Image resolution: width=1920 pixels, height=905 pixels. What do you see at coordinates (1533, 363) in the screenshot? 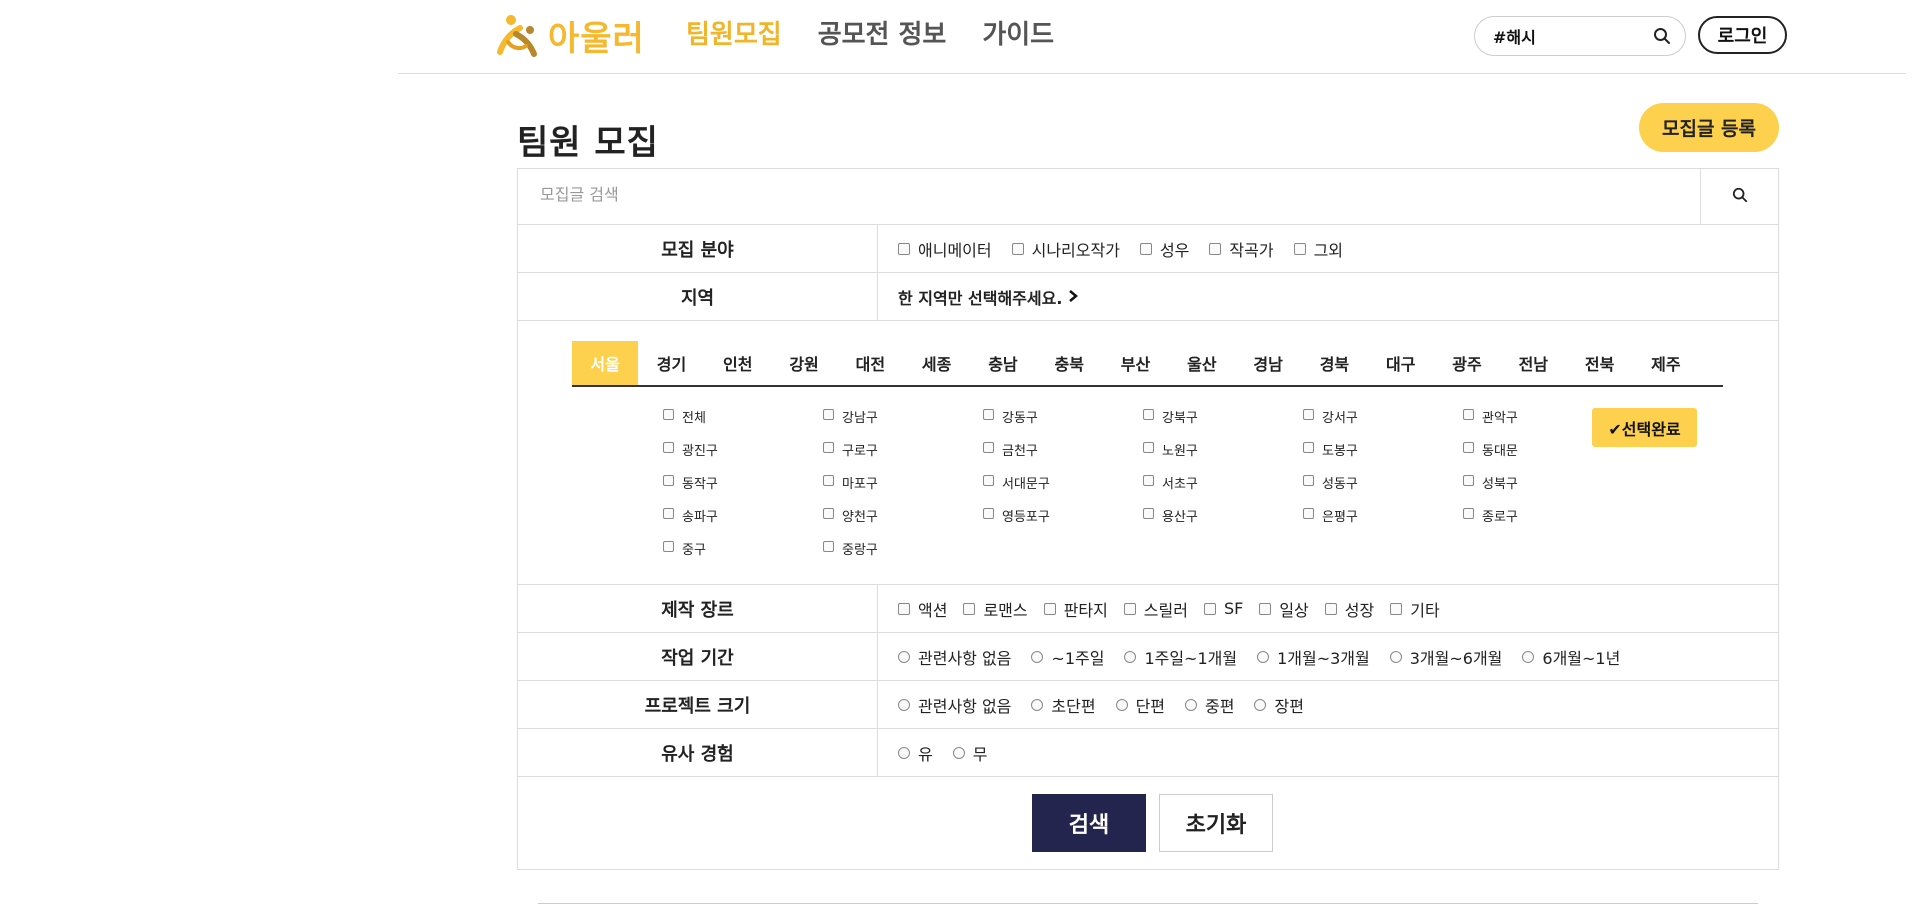
I see `region-tab: 전남` at bounding box center [1533, 363].